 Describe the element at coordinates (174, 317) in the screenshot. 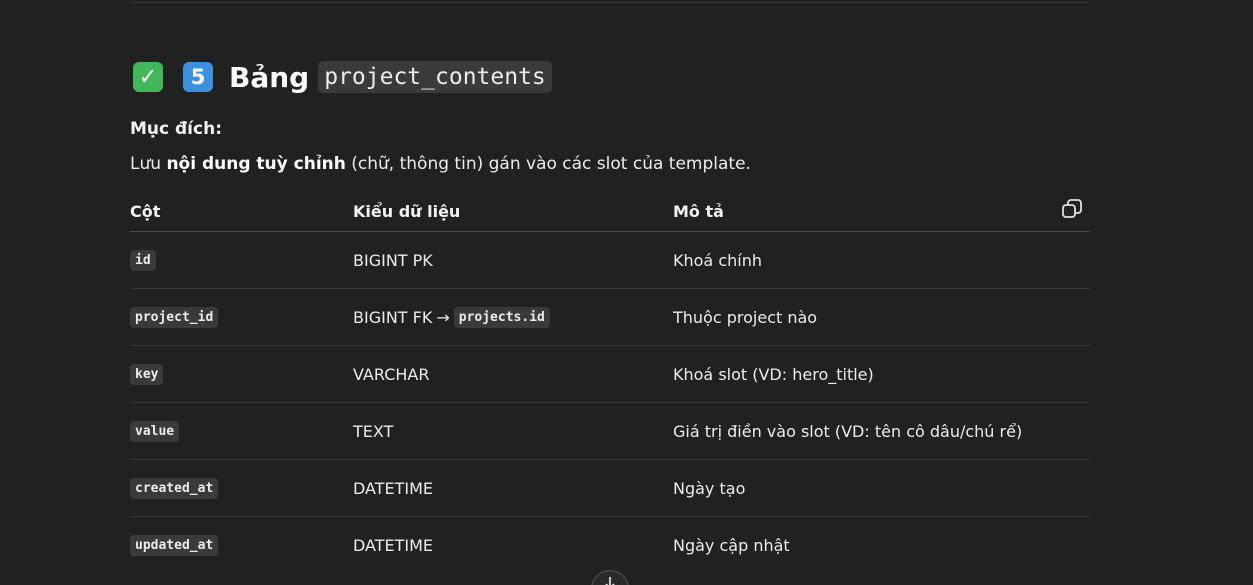

I see `column-name: project_id` at that location.